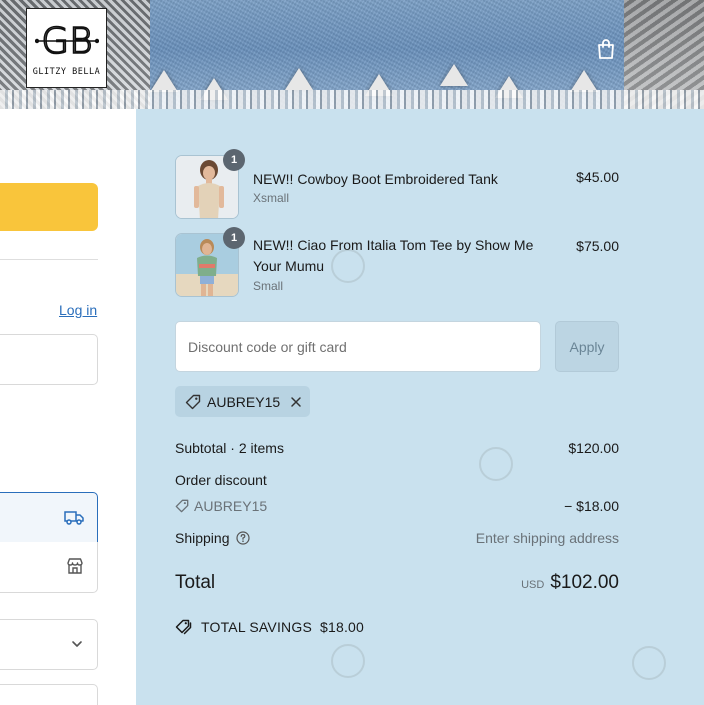 This screenshot has width=704, height=705. Describe the element at coordinates (587, 346) in the screenshot. I see `apply-discount-button: Apply` at that location.